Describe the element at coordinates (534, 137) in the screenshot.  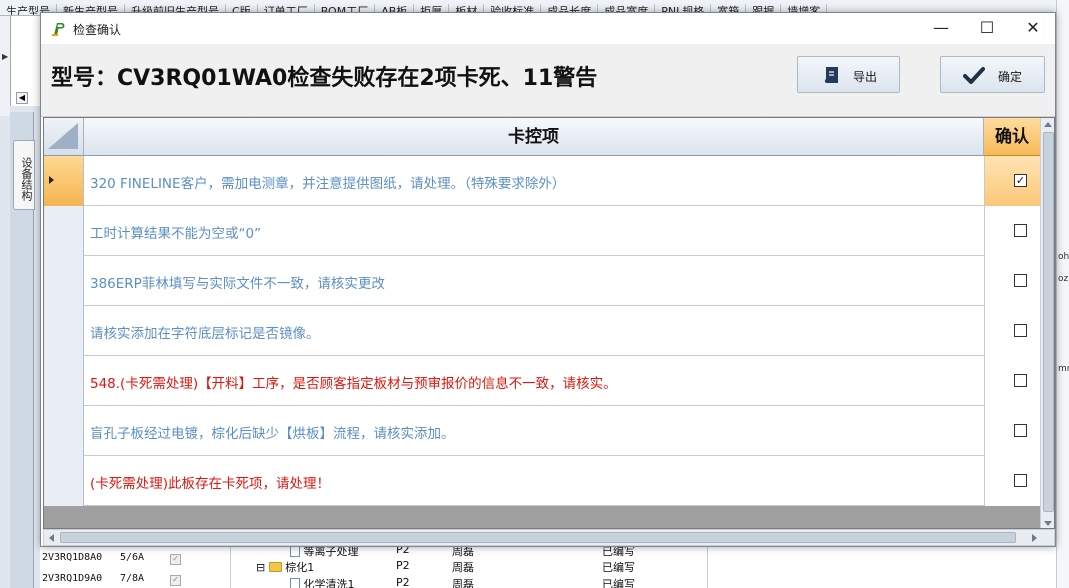
I see `column-header-check-item: 卡控项` at that location.